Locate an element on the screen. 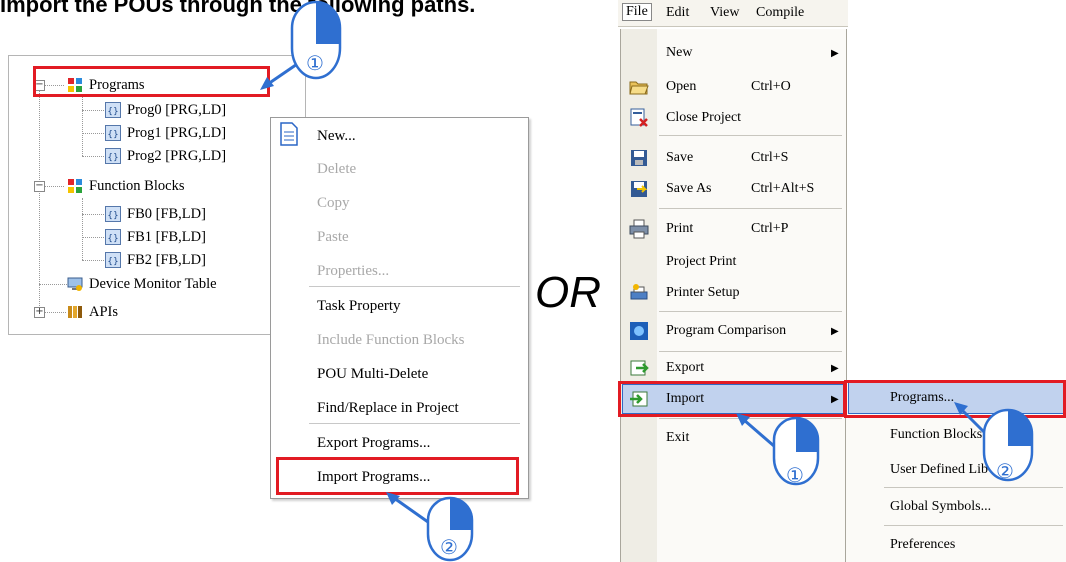 This screenshot has width=1066, height=562. shortcut-print: Ctrl+P is located at coordinates (770, 228).